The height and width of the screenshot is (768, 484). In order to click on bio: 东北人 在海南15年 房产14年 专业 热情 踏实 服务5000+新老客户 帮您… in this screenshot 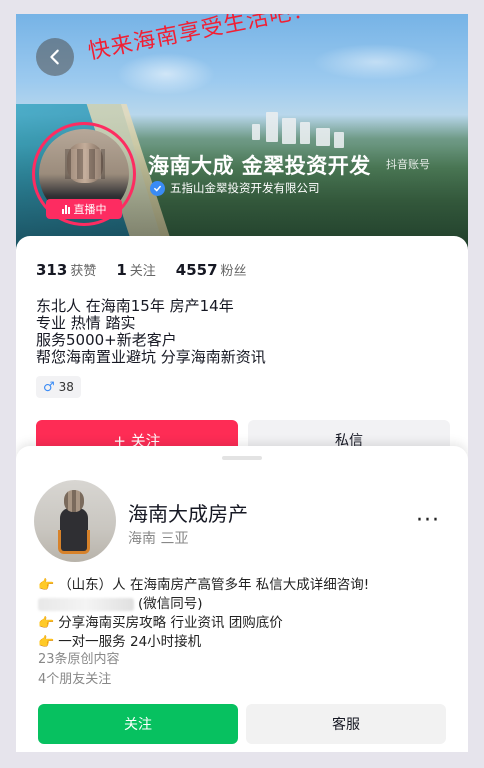, I will do `click(151, 332)`.